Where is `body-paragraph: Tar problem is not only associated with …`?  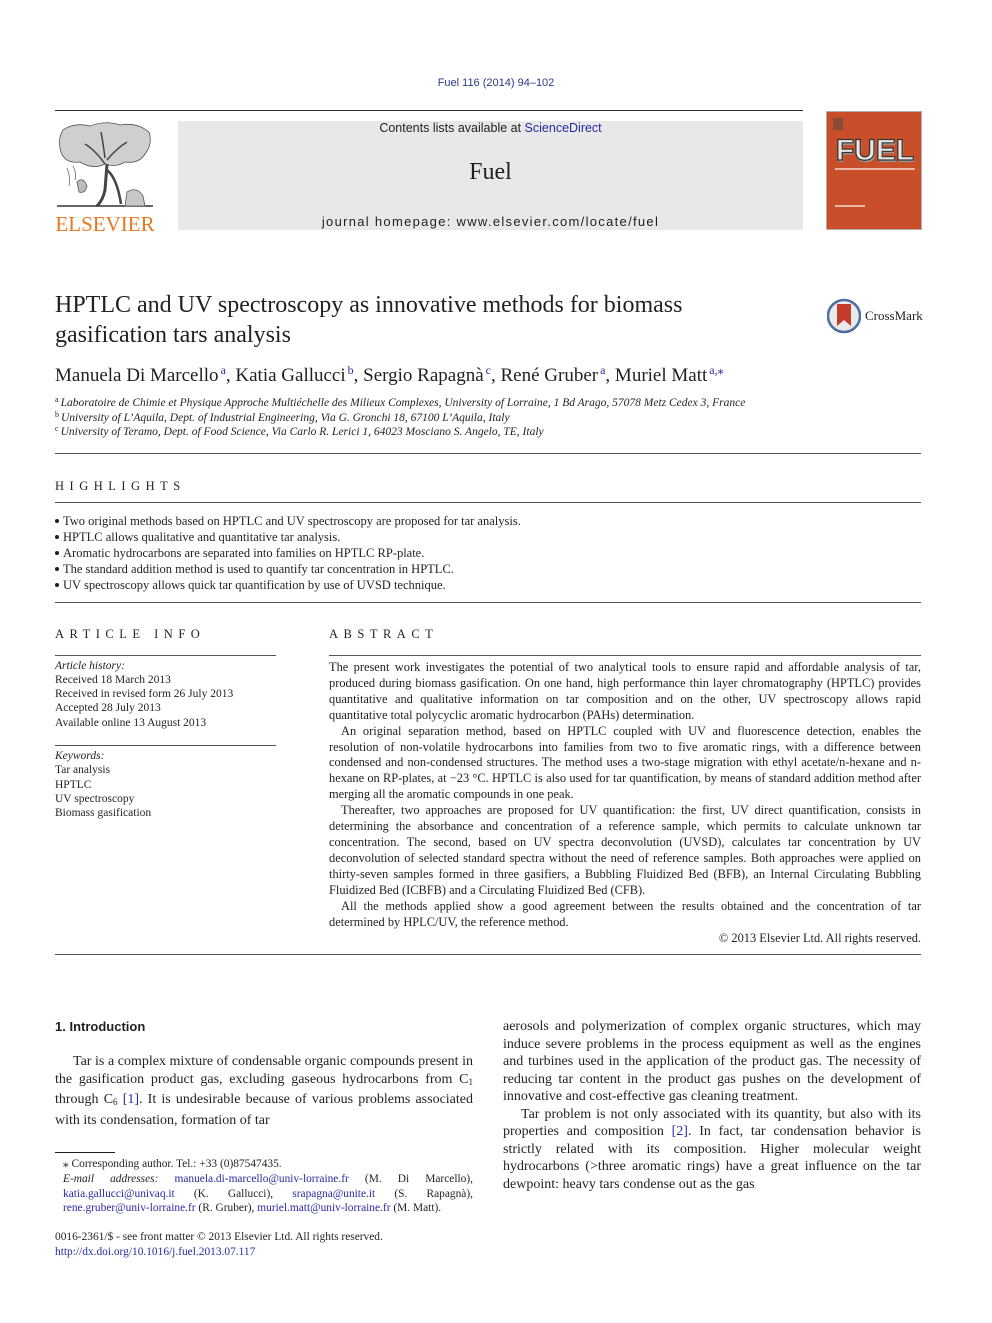 body-paragraph: Tar problem is not only associated with … is located at coordinates (712, 1149).